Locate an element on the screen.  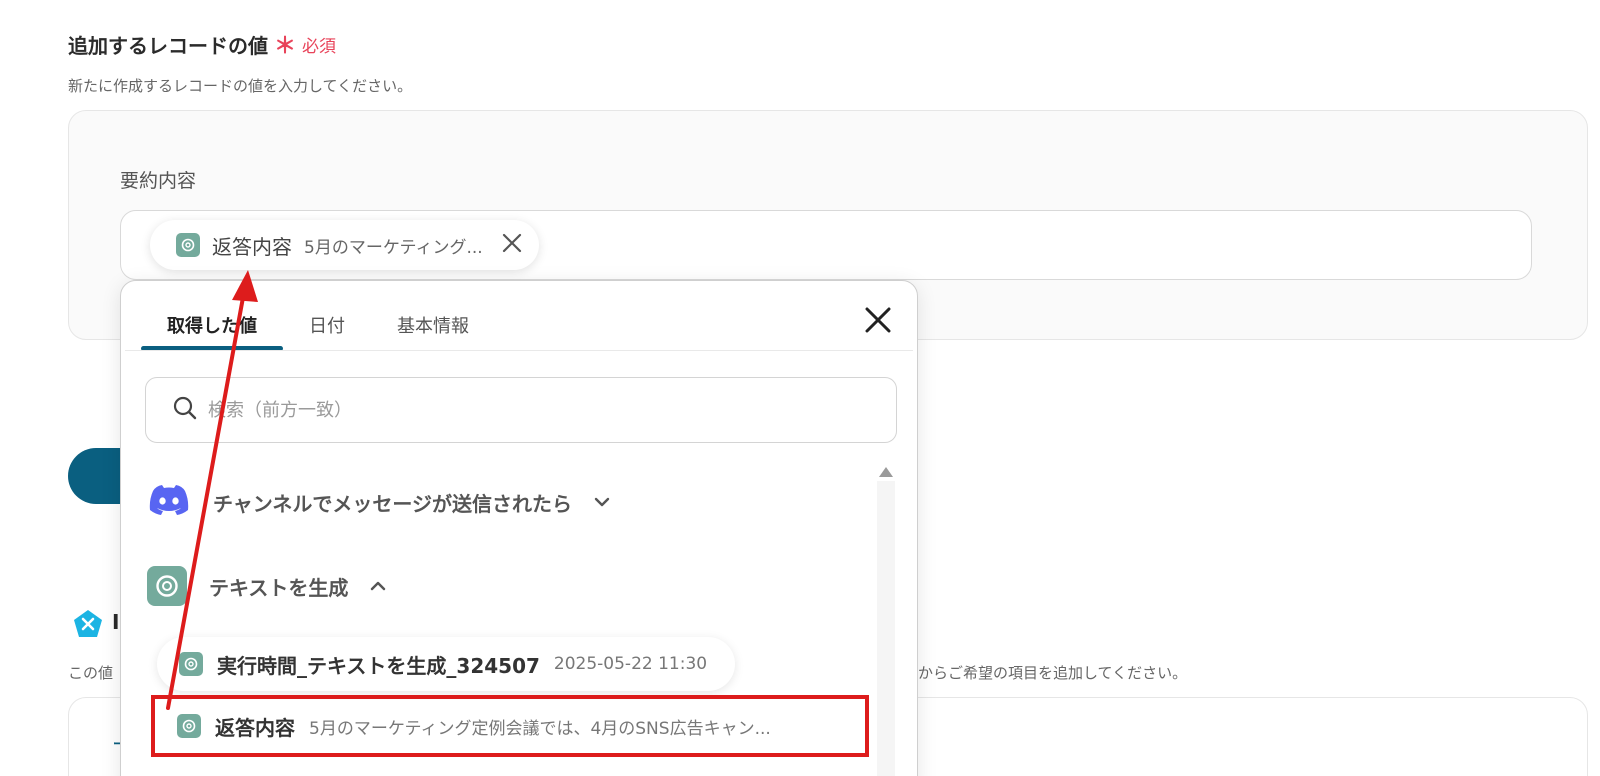
tab-date: 日付 is located at coordinates (327, 325).